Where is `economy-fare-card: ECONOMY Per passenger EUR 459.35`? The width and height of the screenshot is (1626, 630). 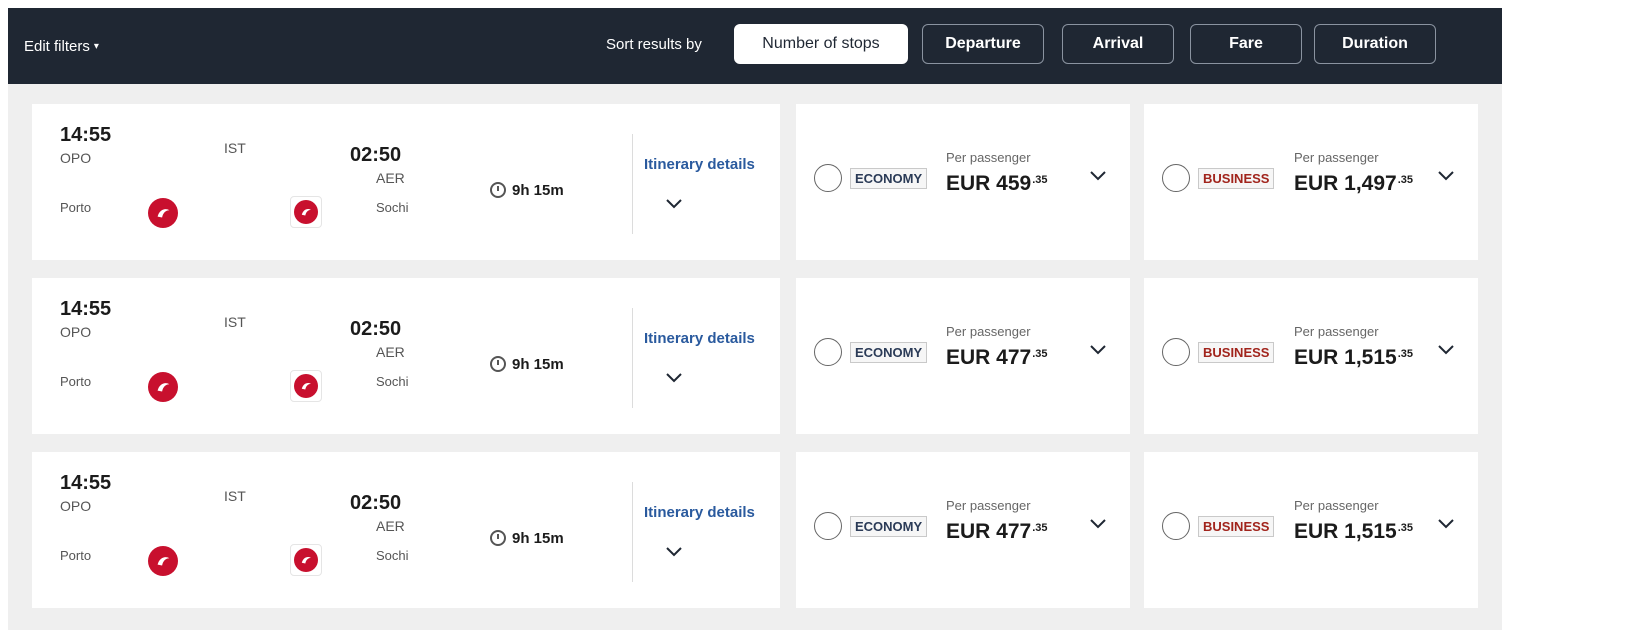 economy-fare-card: ECONOMY Per passenger EUR 459.35 is located at coordinates (963, 182).